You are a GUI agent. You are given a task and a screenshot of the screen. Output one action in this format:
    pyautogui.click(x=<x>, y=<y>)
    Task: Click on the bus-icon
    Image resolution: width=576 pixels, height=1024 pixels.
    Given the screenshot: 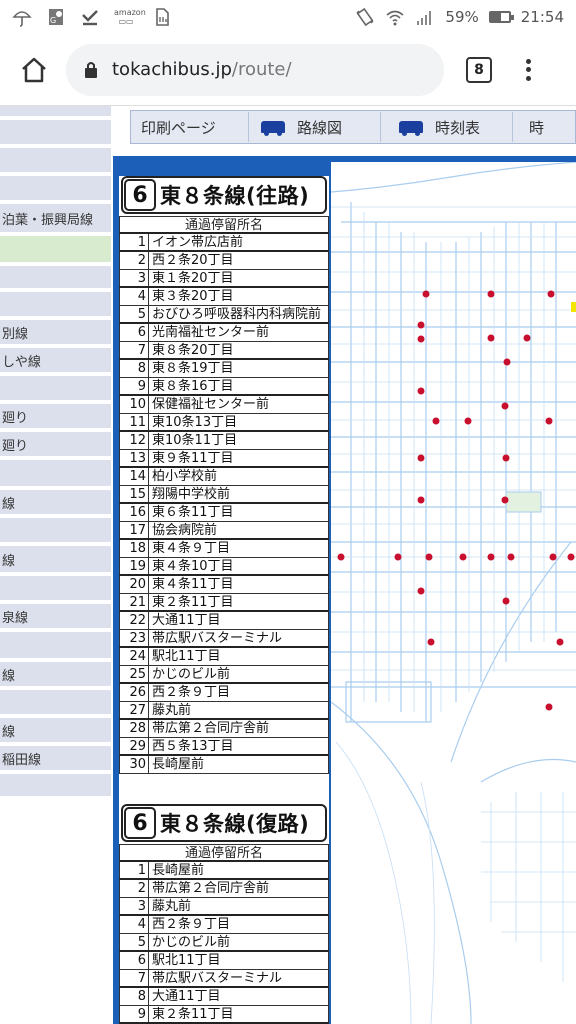 What is the action you would take?
    pyautogui.click(x=411, y=128)
    